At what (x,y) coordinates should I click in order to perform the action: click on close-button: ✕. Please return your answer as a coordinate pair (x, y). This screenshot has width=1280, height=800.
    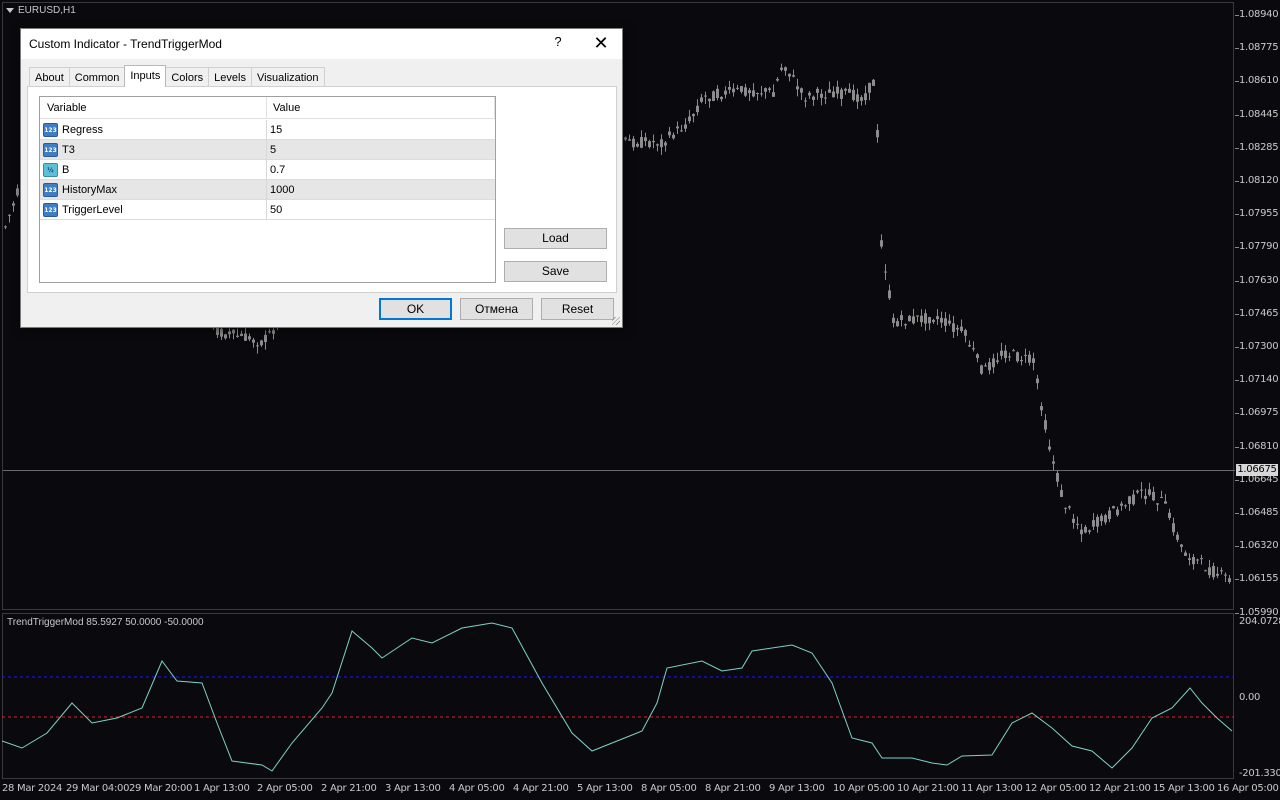
    Looking at the image, I should click on (601, 44).